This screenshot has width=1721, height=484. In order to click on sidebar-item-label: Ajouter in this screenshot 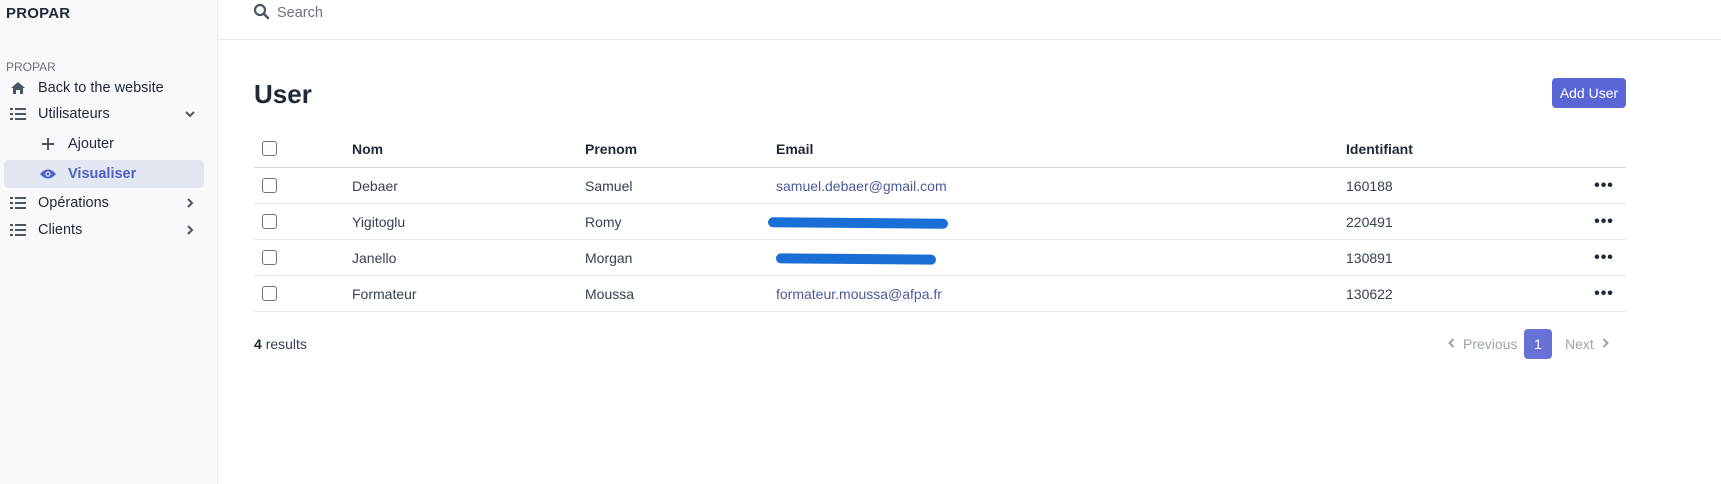, I will do `click(91, 144)`.